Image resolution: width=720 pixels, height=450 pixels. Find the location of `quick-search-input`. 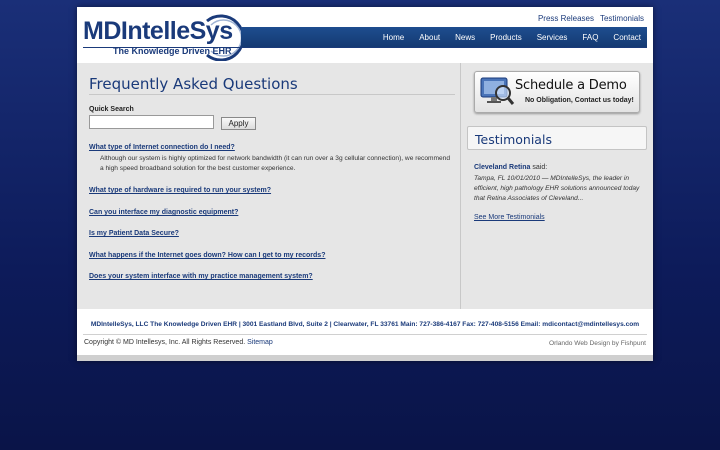

quick-search-input is located at coordinates (151, 122).